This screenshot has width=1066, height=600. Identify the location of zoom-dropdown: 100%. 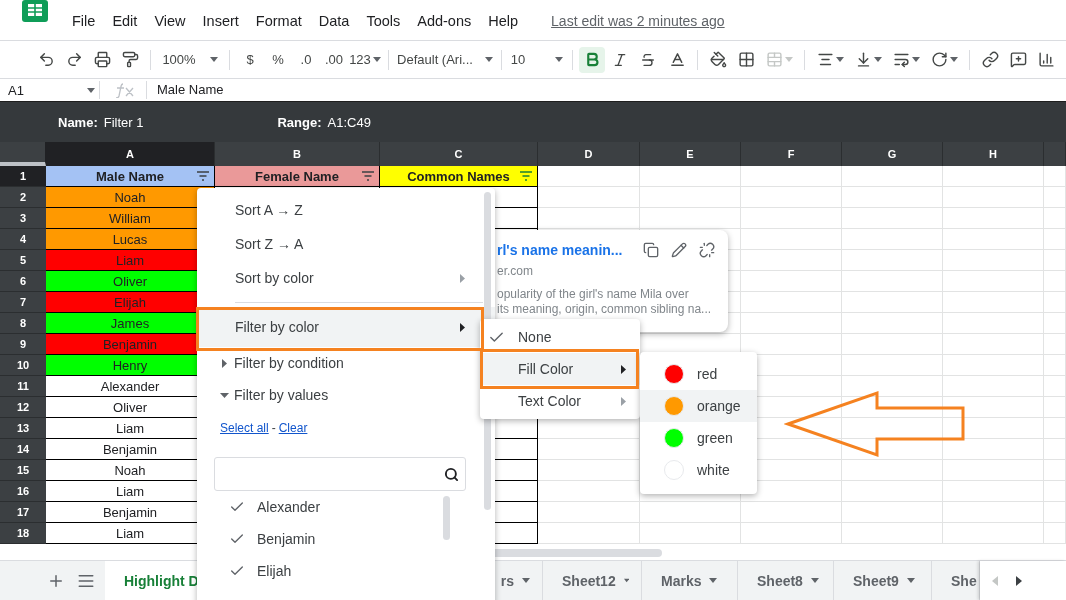
(190, 59).